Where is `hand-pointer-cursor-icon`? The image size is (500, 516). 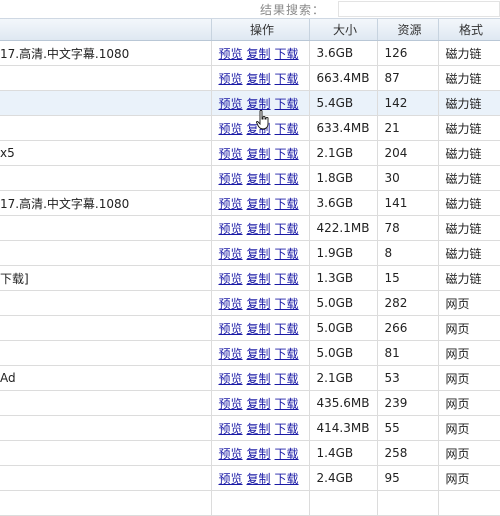 hand-pointer-cursor-icon is located at coordinates (262, 120).